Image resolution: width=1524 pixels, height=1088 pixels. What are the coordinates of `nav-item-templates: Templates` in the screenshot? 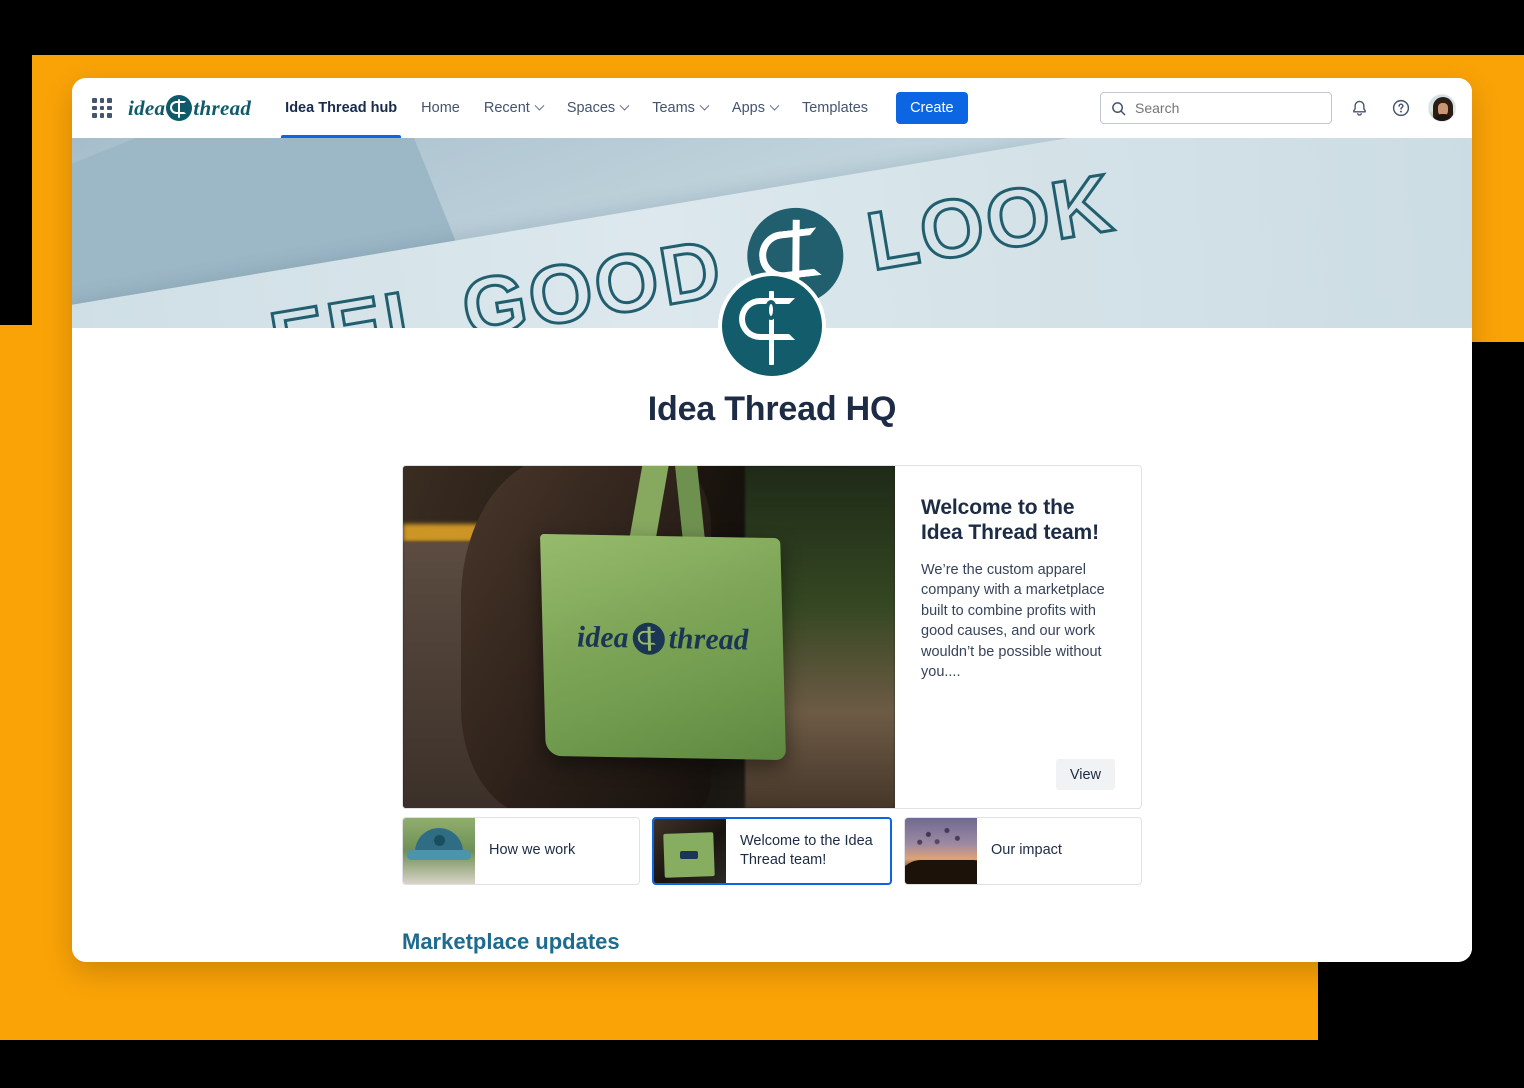 It's located at (835, 108).